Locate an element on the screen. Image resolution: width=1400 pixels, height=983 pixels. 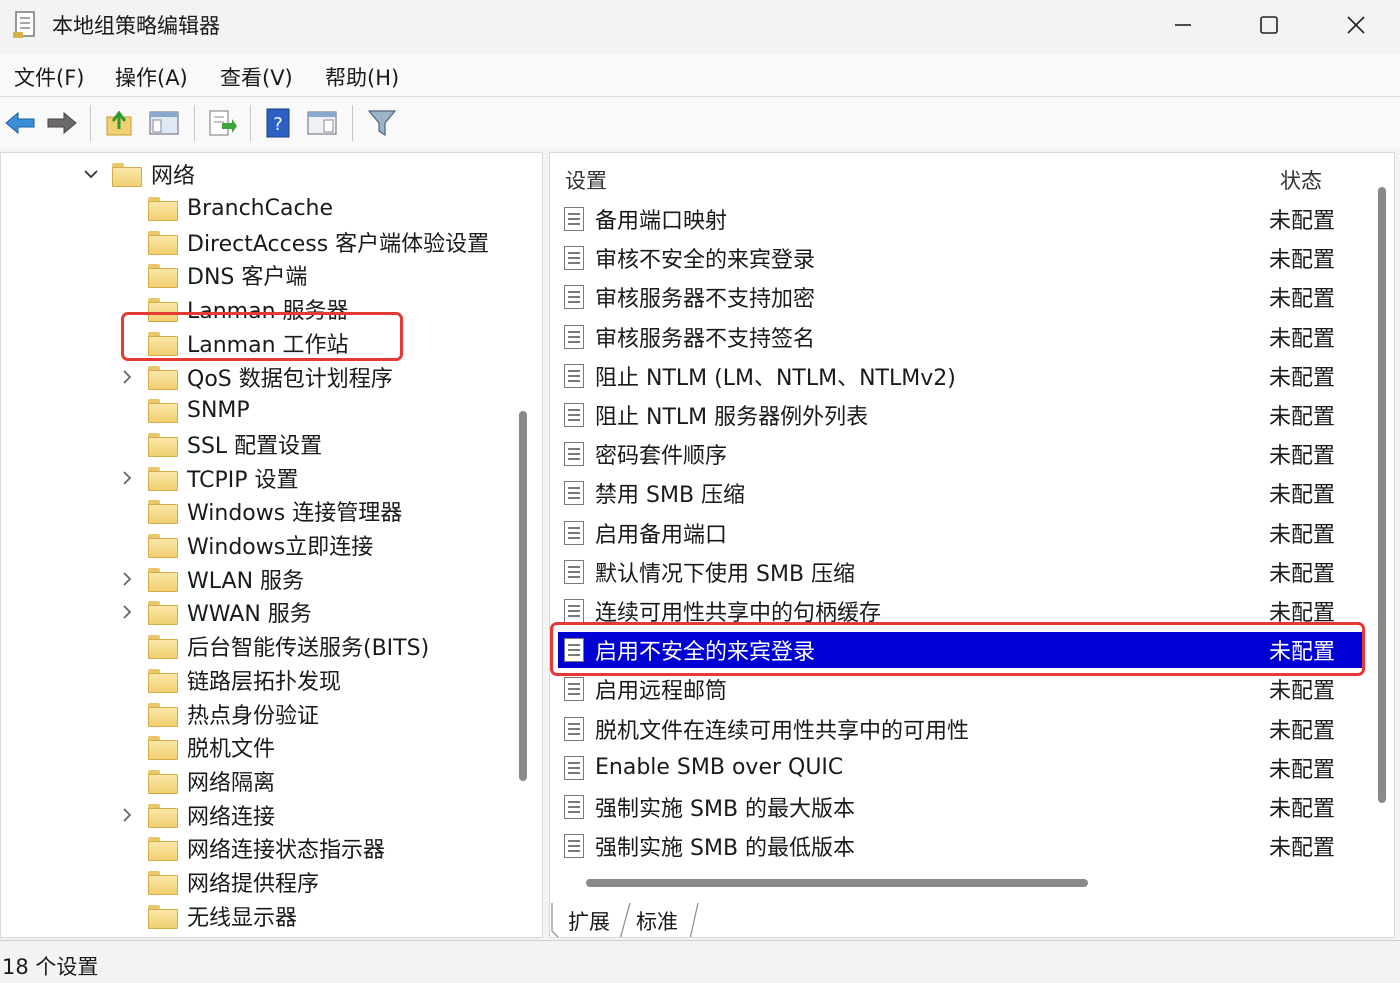
tree-item-label: SNMP is located at coordinates (218, 410).